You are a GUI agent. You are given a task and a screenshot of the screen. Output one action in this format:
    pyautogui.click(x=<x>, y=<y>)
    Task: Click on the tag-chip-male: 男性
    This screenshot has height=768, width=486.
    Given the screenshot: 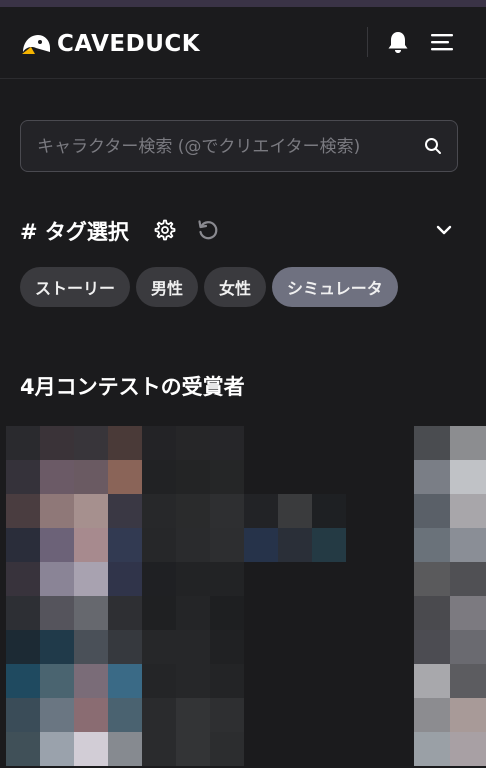 What is the action you would take?
    pyautogui.click(x=167, y=287)
    